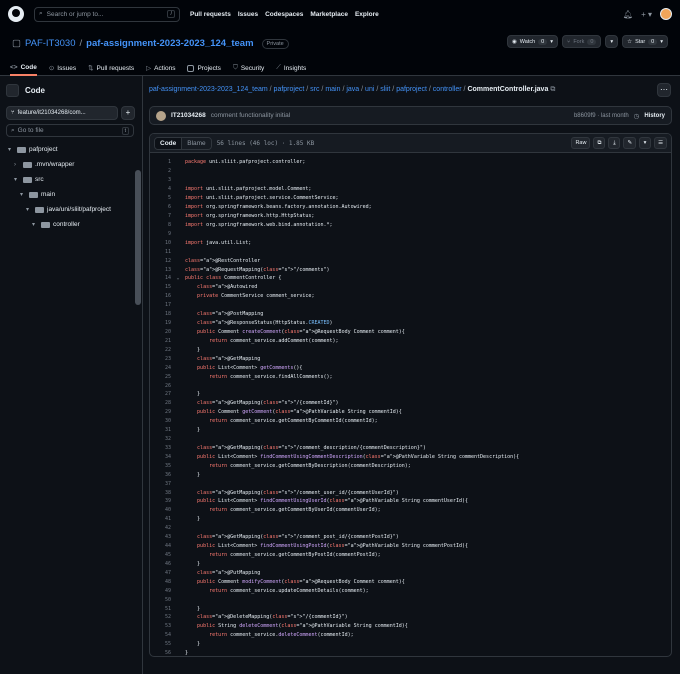 This screenshot has width=680, height=674. What do you see at coordinates (612, 41) in the screenshot?
I see `fork-dropdown: ▾` at bounding box center [612, 41].